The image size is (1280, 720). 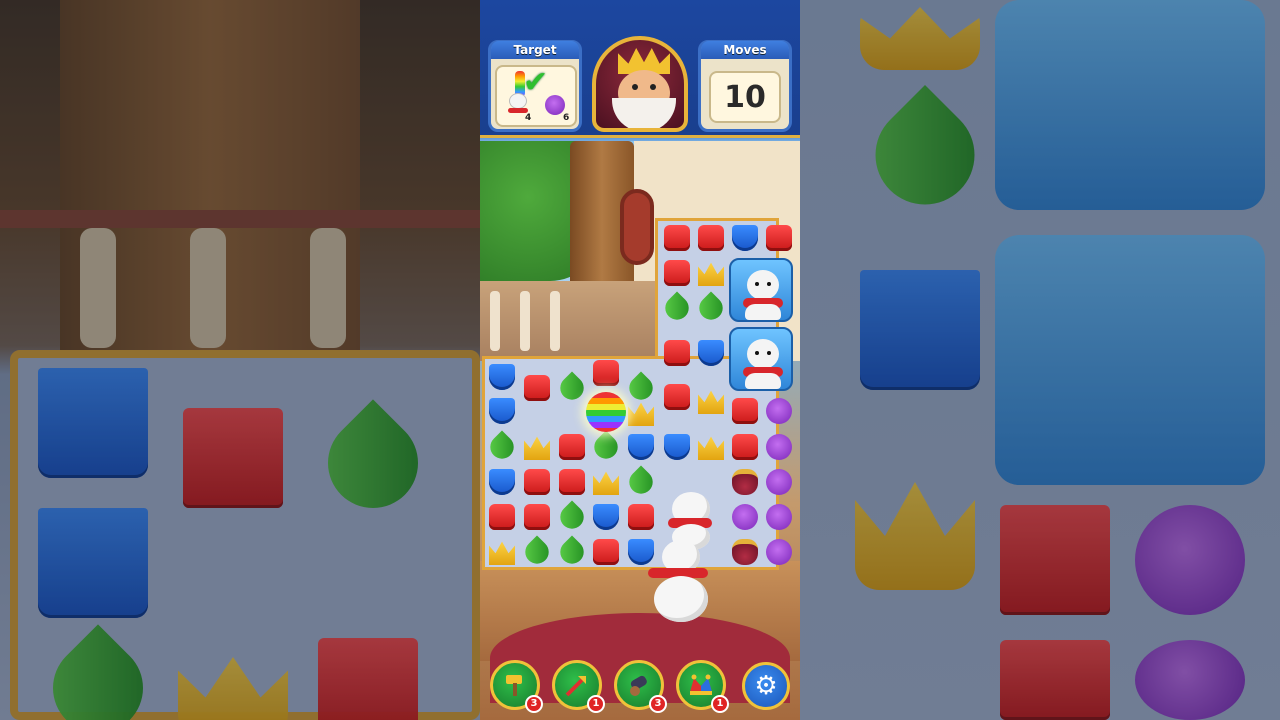 What do you see at coordinates (606, 412) in the screenshot?
I see `rainbow-ball-booster` at bounding box center [606, 412].